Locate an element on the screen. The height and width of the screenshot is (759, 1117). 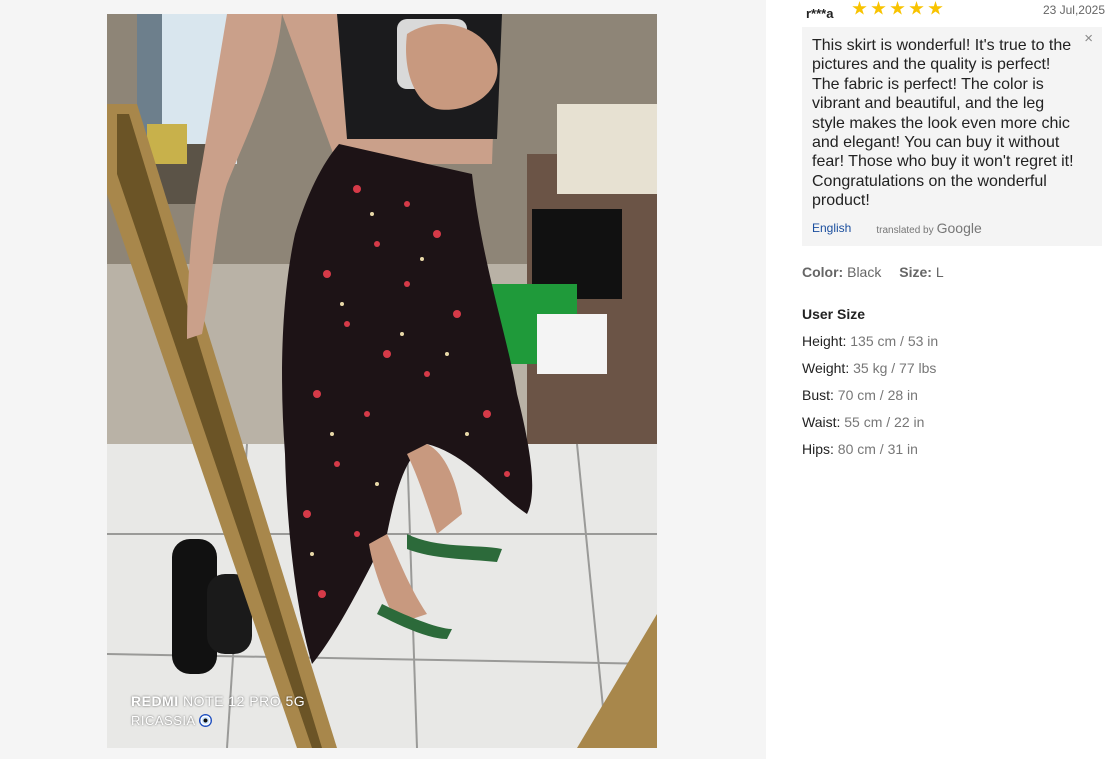
sku-info: Color: Black Size: L is located at coordinates (954, 272).